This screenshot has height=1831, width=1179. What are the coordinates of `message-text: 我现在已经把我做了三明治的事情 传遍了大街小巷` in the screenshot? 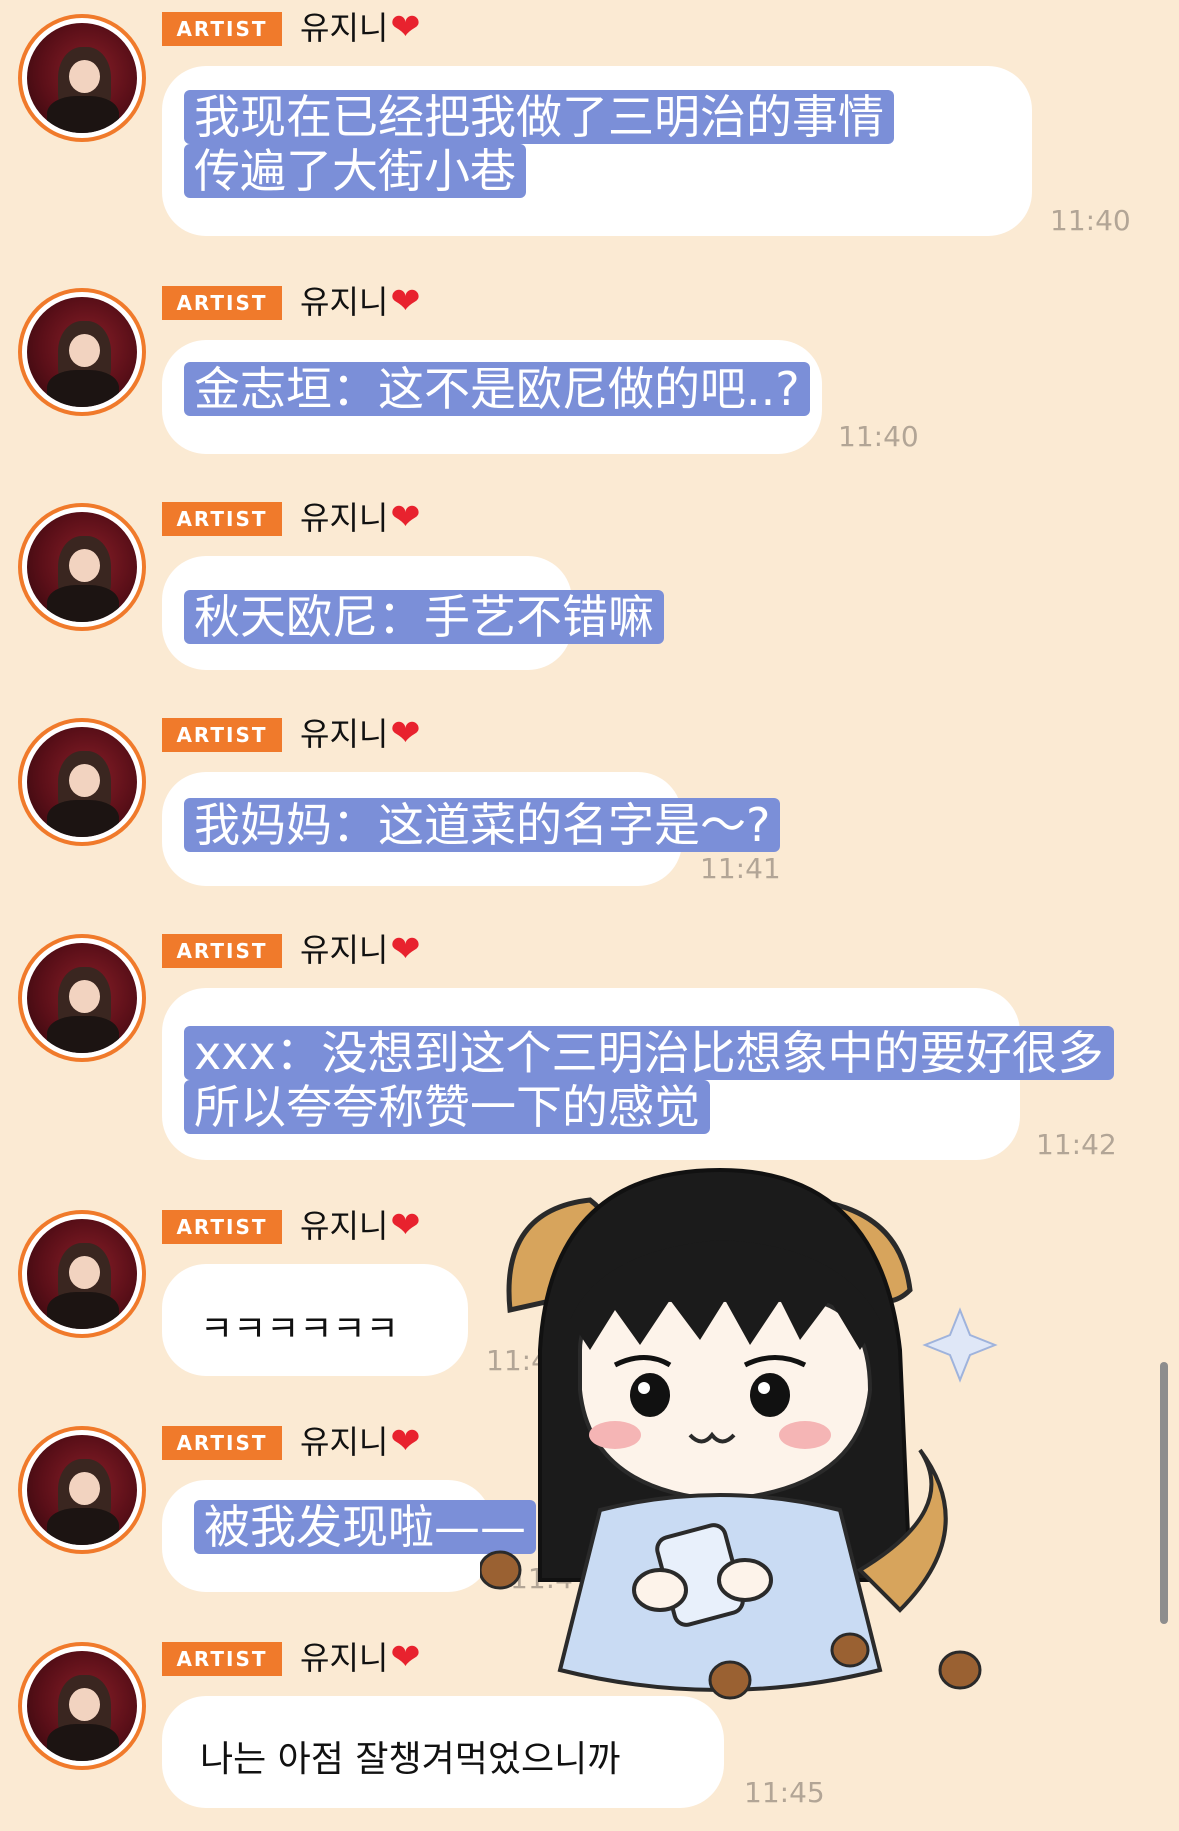 It's located at (539, 144).